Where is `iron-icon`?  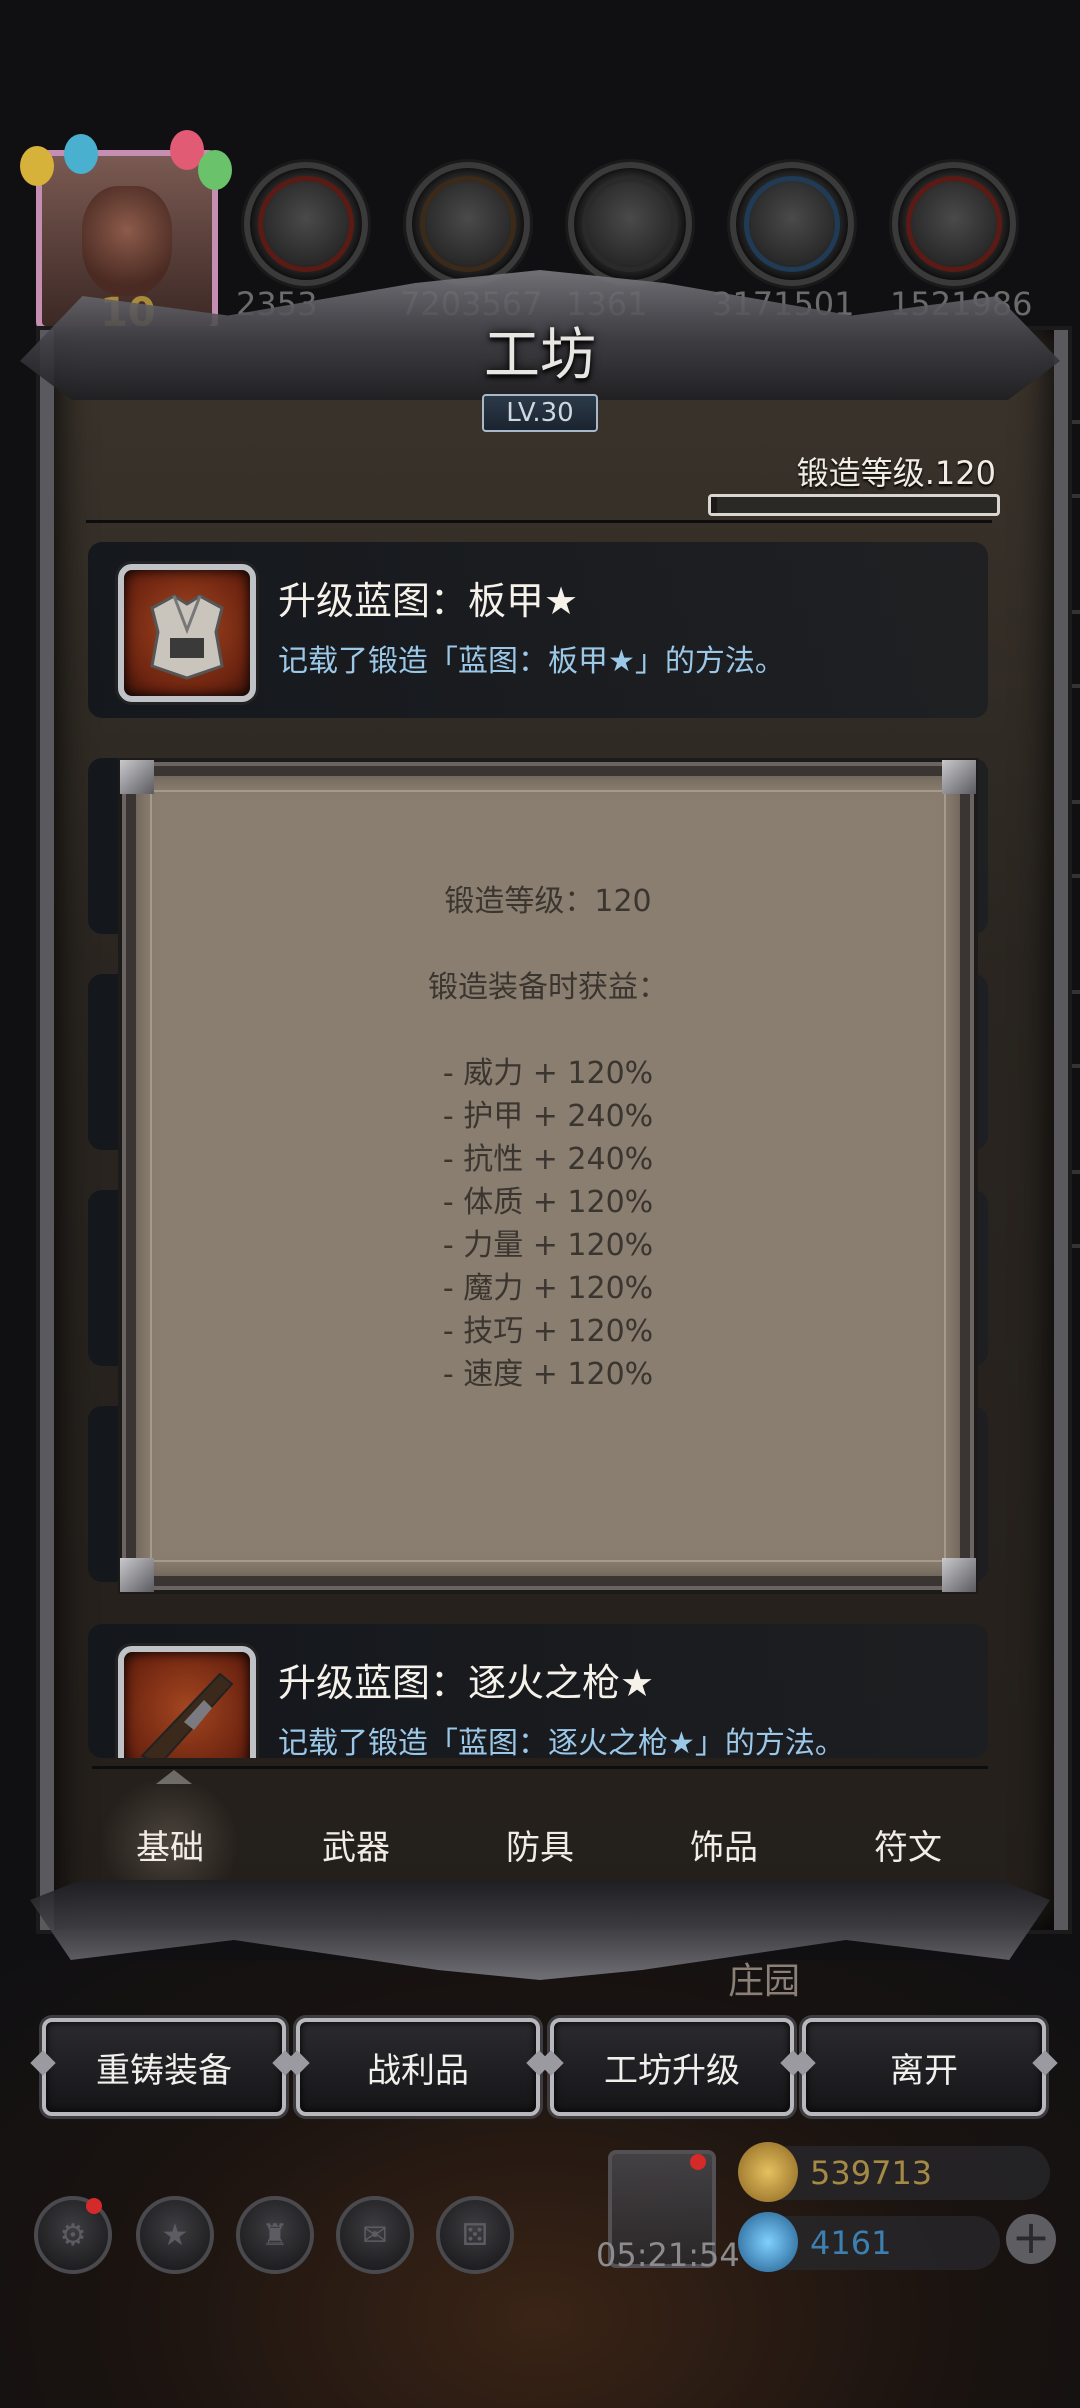 iron-icon is located at coordinates (630, 224).